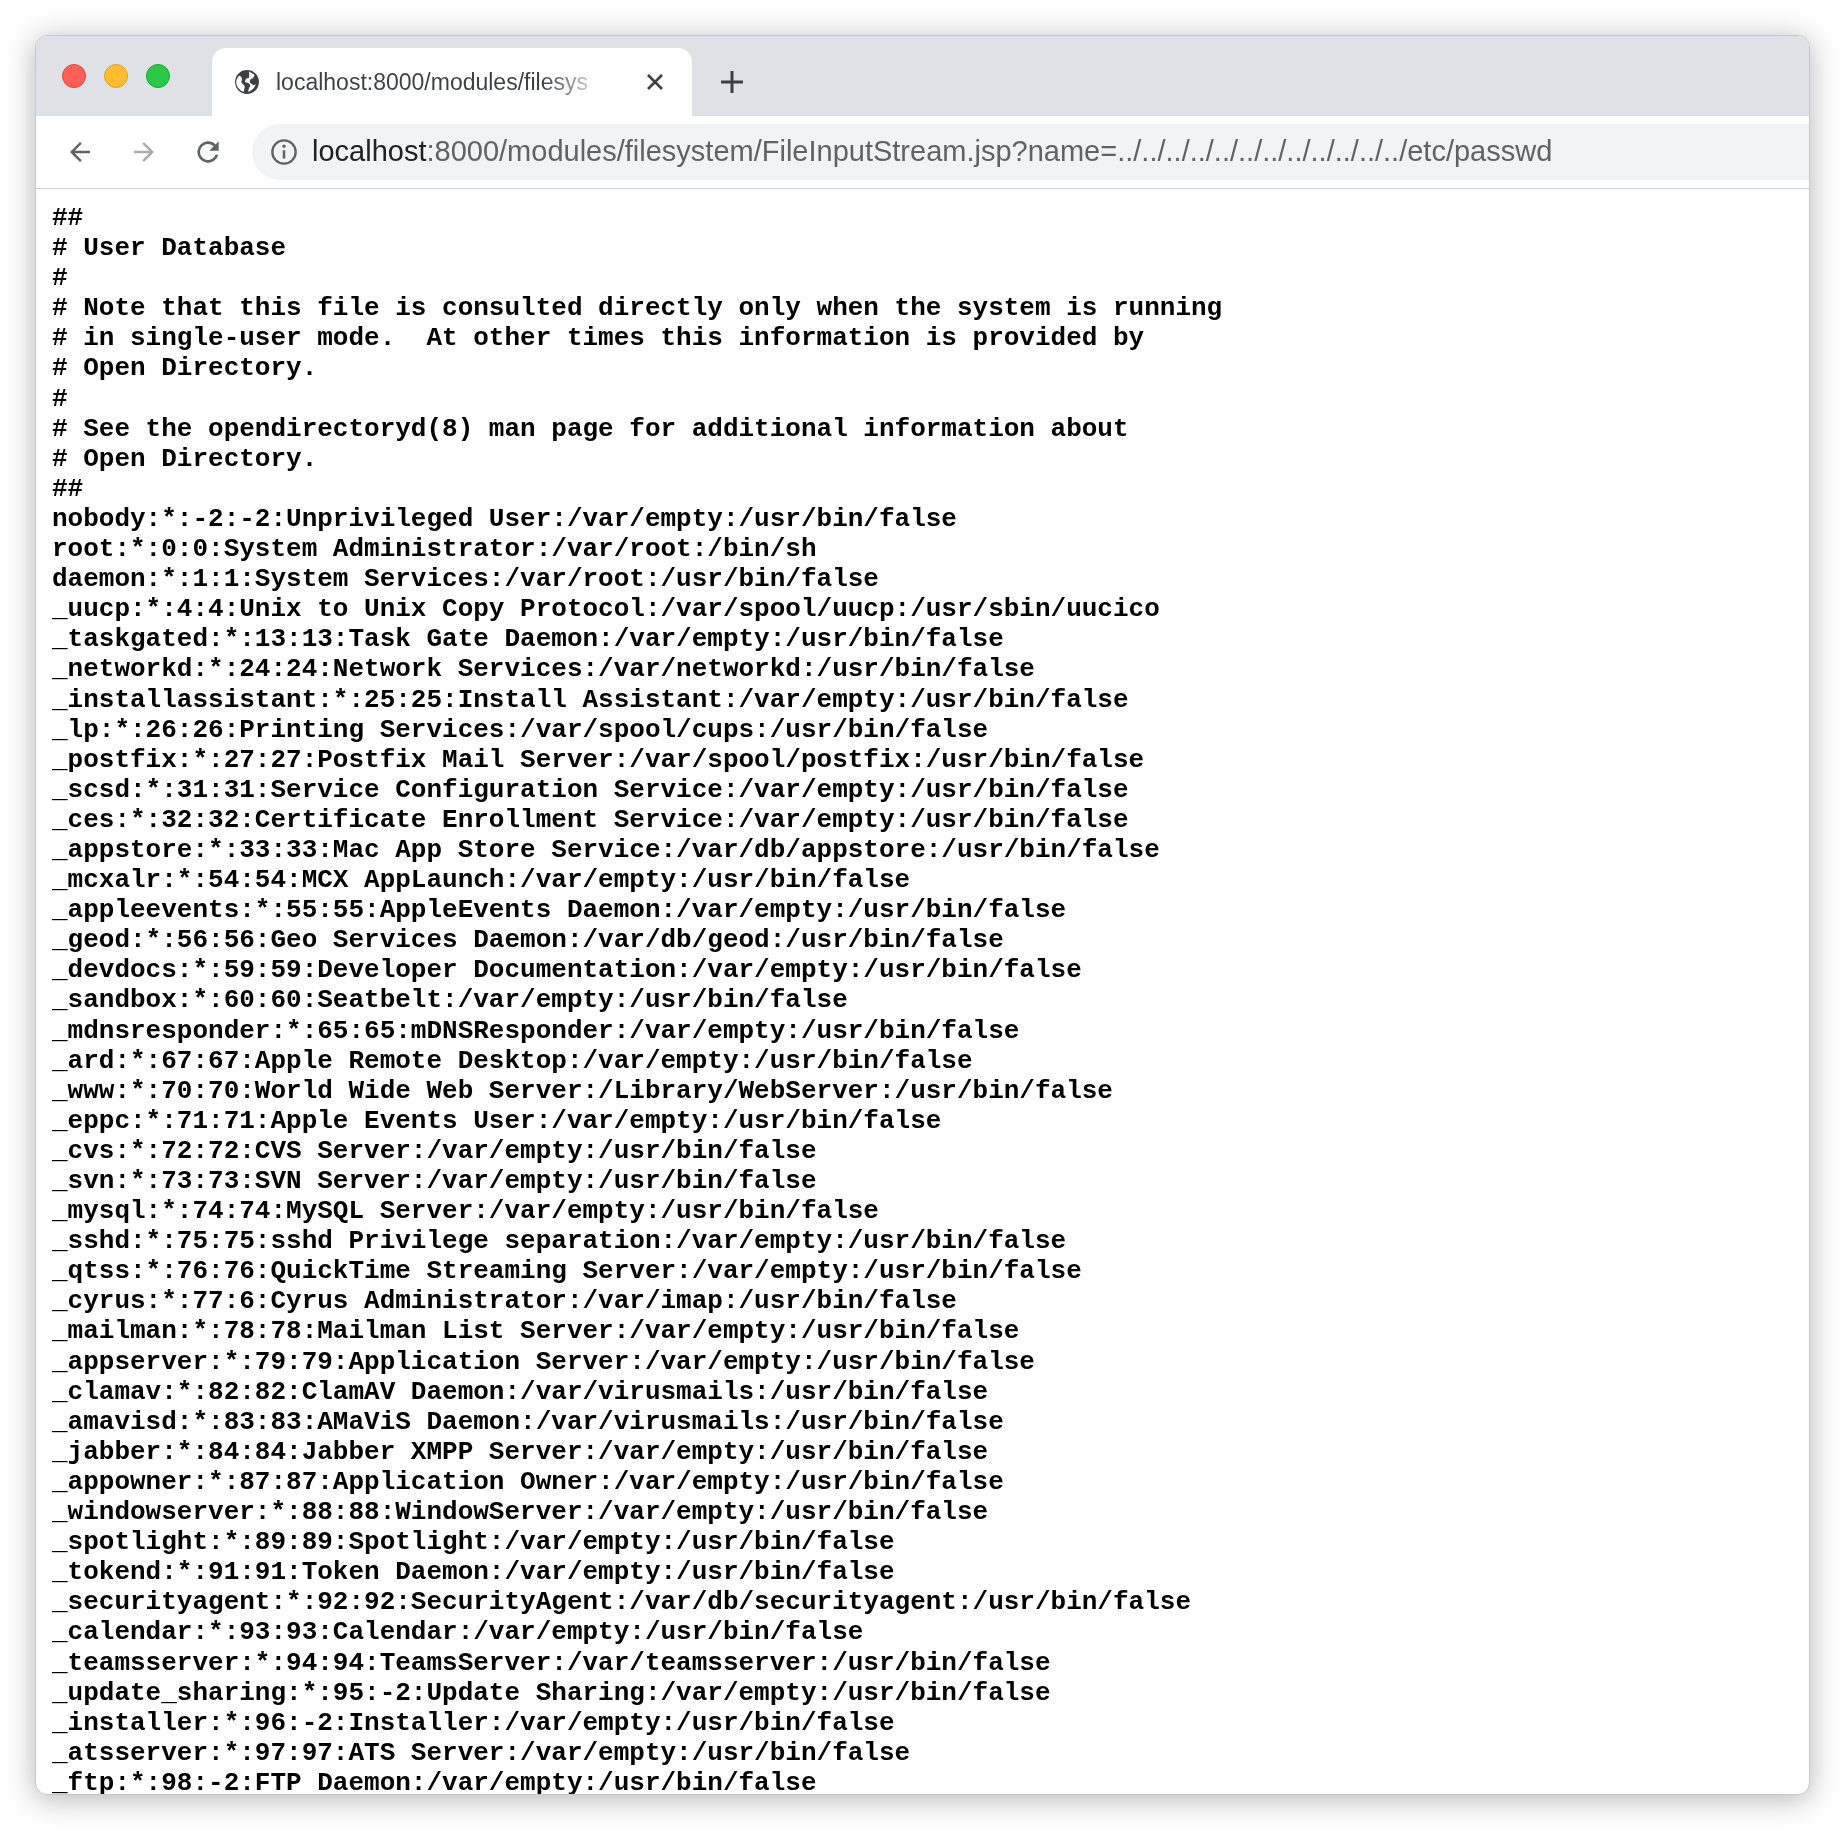  Describe the element at coordinates (543, 1361) in the screenshot. I see `text-line: _appserver:*:79:79:Application Server:/var/empty:/usr/bin/false` at that location.